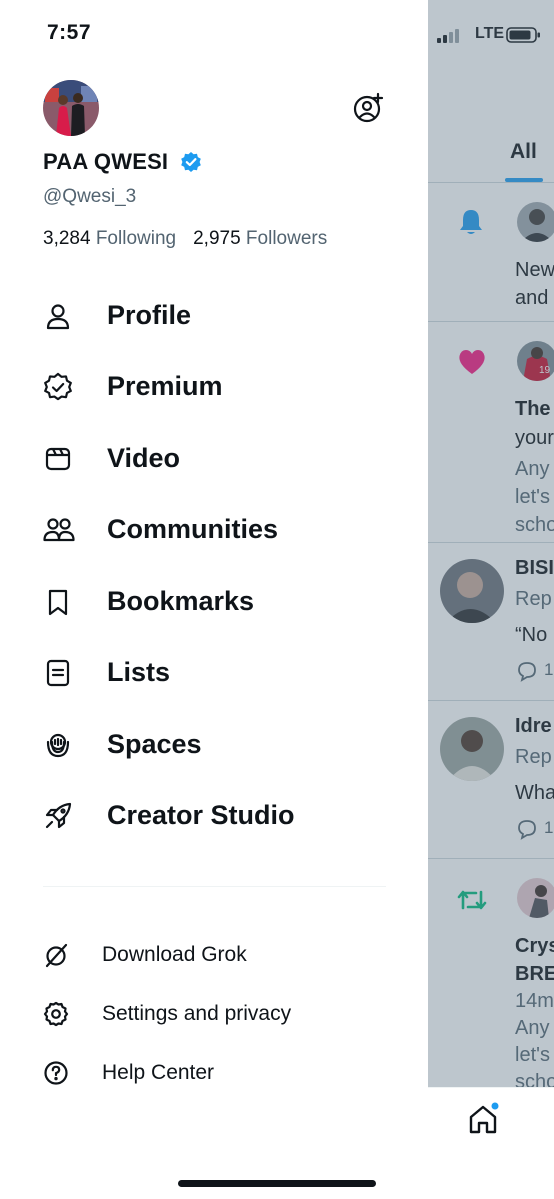  What do you see at coordinates (214, 673) in the screenshot?
I see `menu-item-lists: Lists` at bounding box center [214, 673].